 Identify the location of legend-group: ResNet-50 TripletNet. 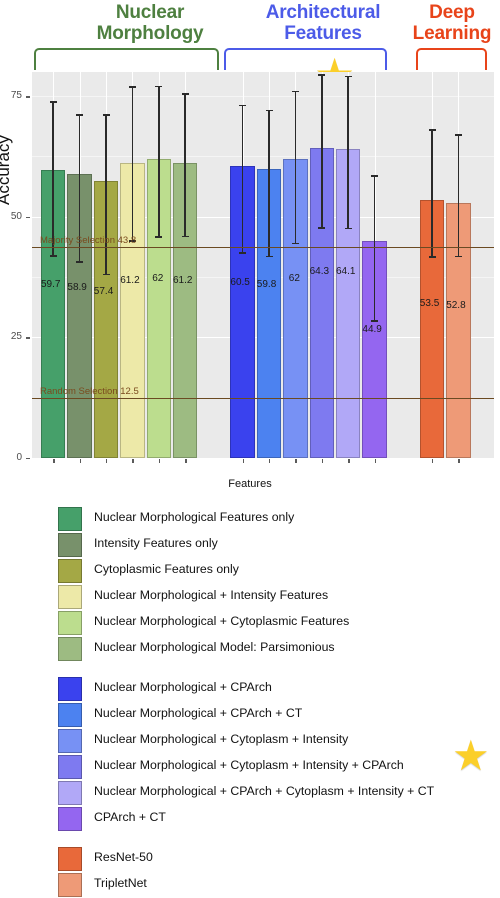
(273, 872).